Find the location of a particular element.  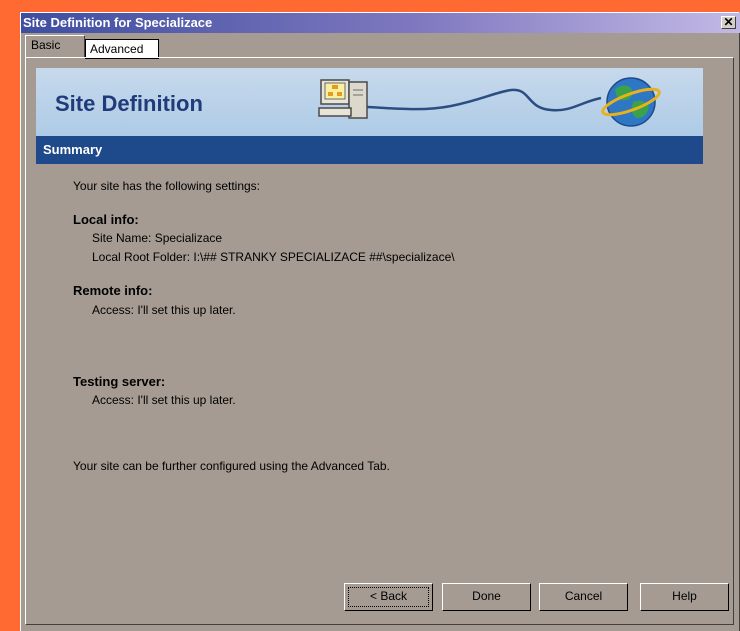

summary-header-label: Summary is located at coordinates (73, 149).